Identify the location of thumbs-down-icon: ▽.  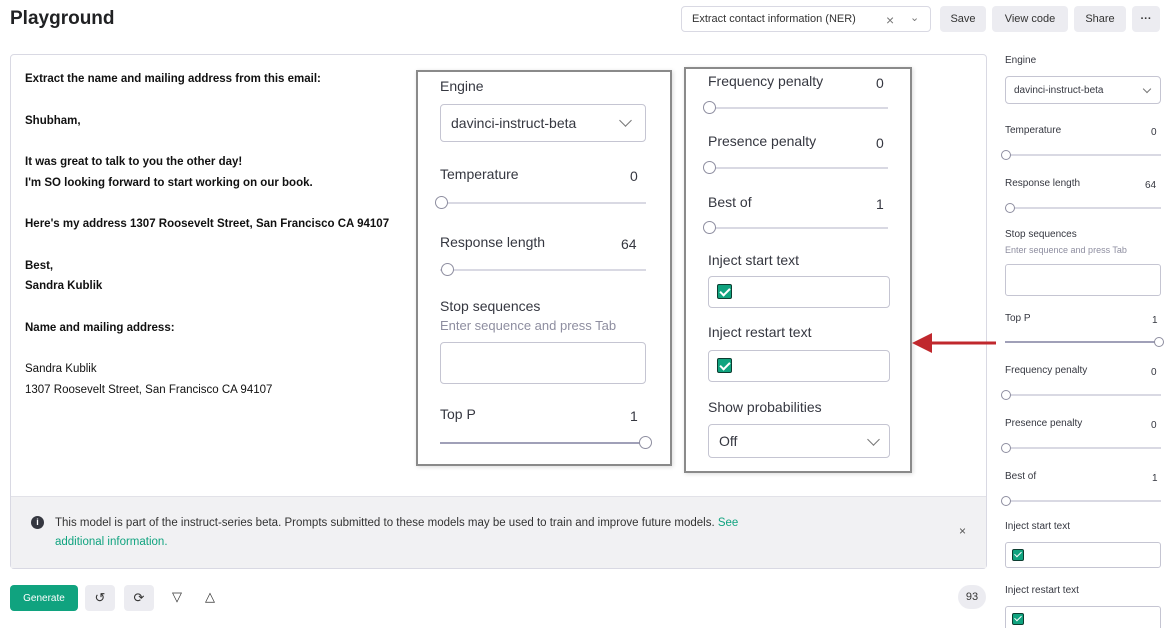
(177, 597).